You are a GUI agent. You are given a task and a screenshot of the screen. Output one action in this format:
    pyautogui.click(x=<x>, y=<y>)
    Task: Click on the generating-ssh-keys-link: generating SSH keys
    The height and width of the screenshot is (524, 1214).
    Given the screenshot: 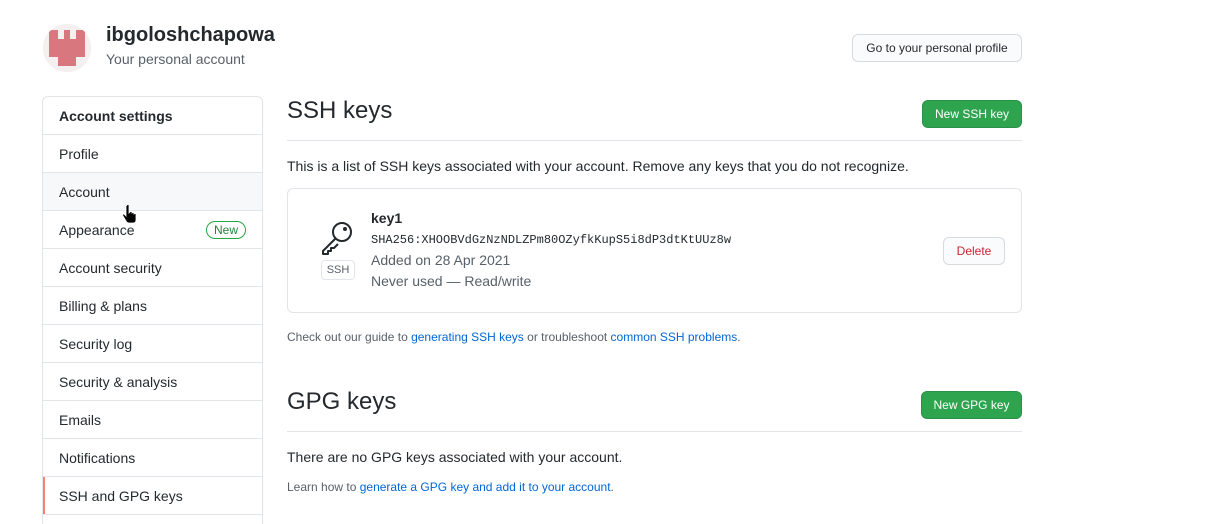 What is the action you would take?
    pyautogui.click(x=467, y=337)
    